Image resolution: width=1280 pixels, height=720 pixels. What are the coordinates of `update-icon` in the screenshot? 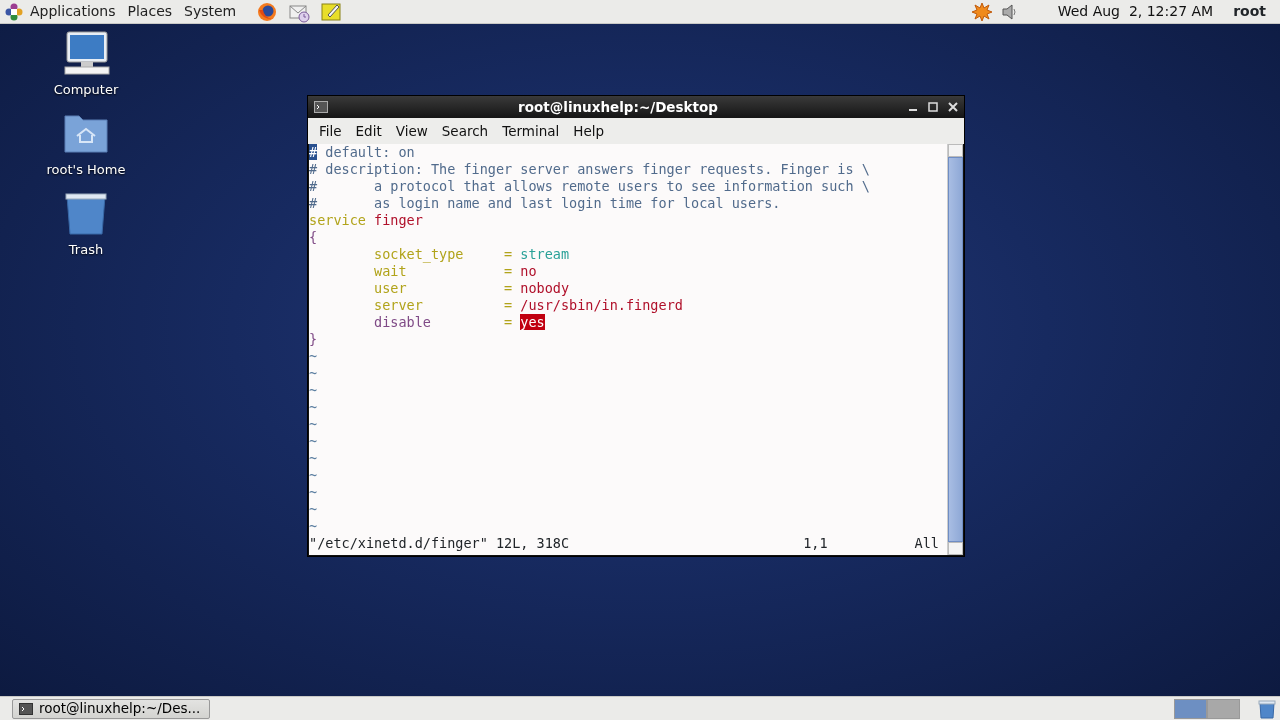 It's located at (981, 11).